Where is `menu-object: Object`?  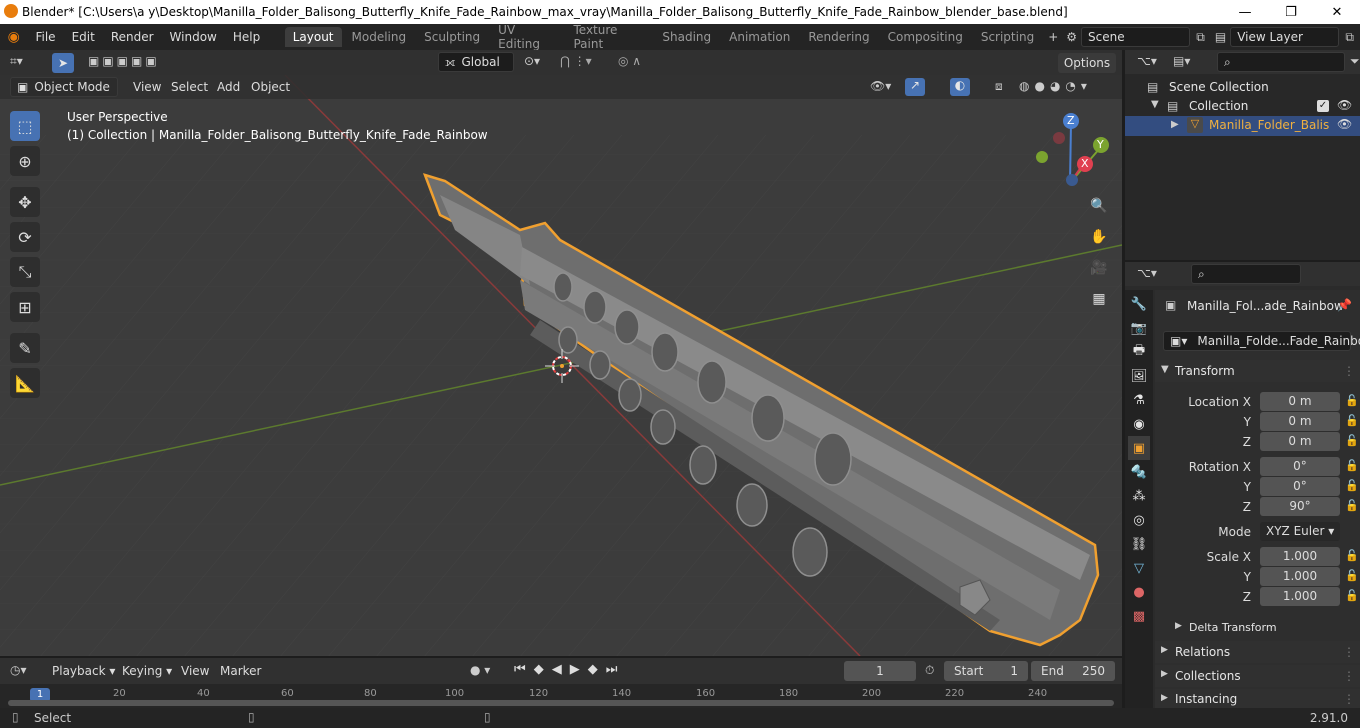 menu-object: Object is located at coordinates (270, 87).